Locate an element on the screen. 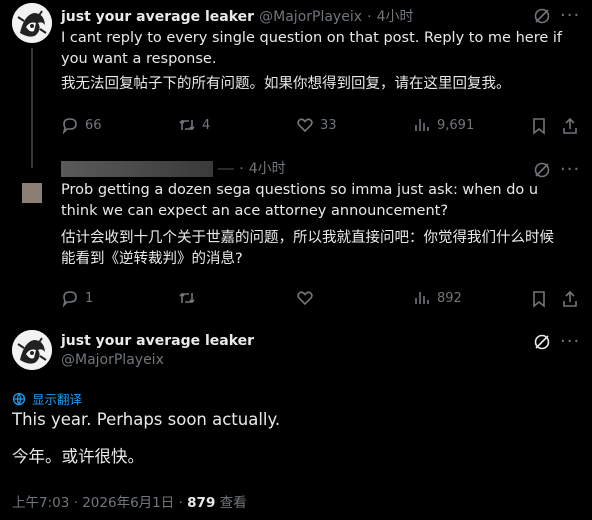 The width and height of the screenshot is (592, 520). display-name-redacted is located at coordinates (137, 168).